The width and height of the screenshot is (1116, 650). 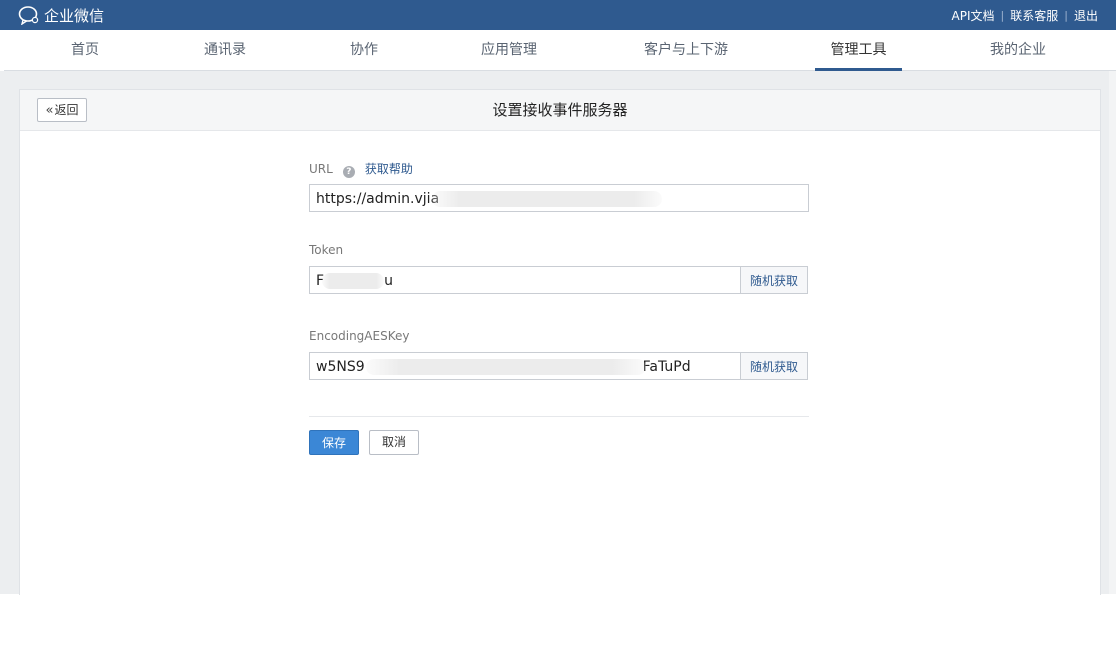 I want to click on token-label: Token, so click(x=326, y=250).